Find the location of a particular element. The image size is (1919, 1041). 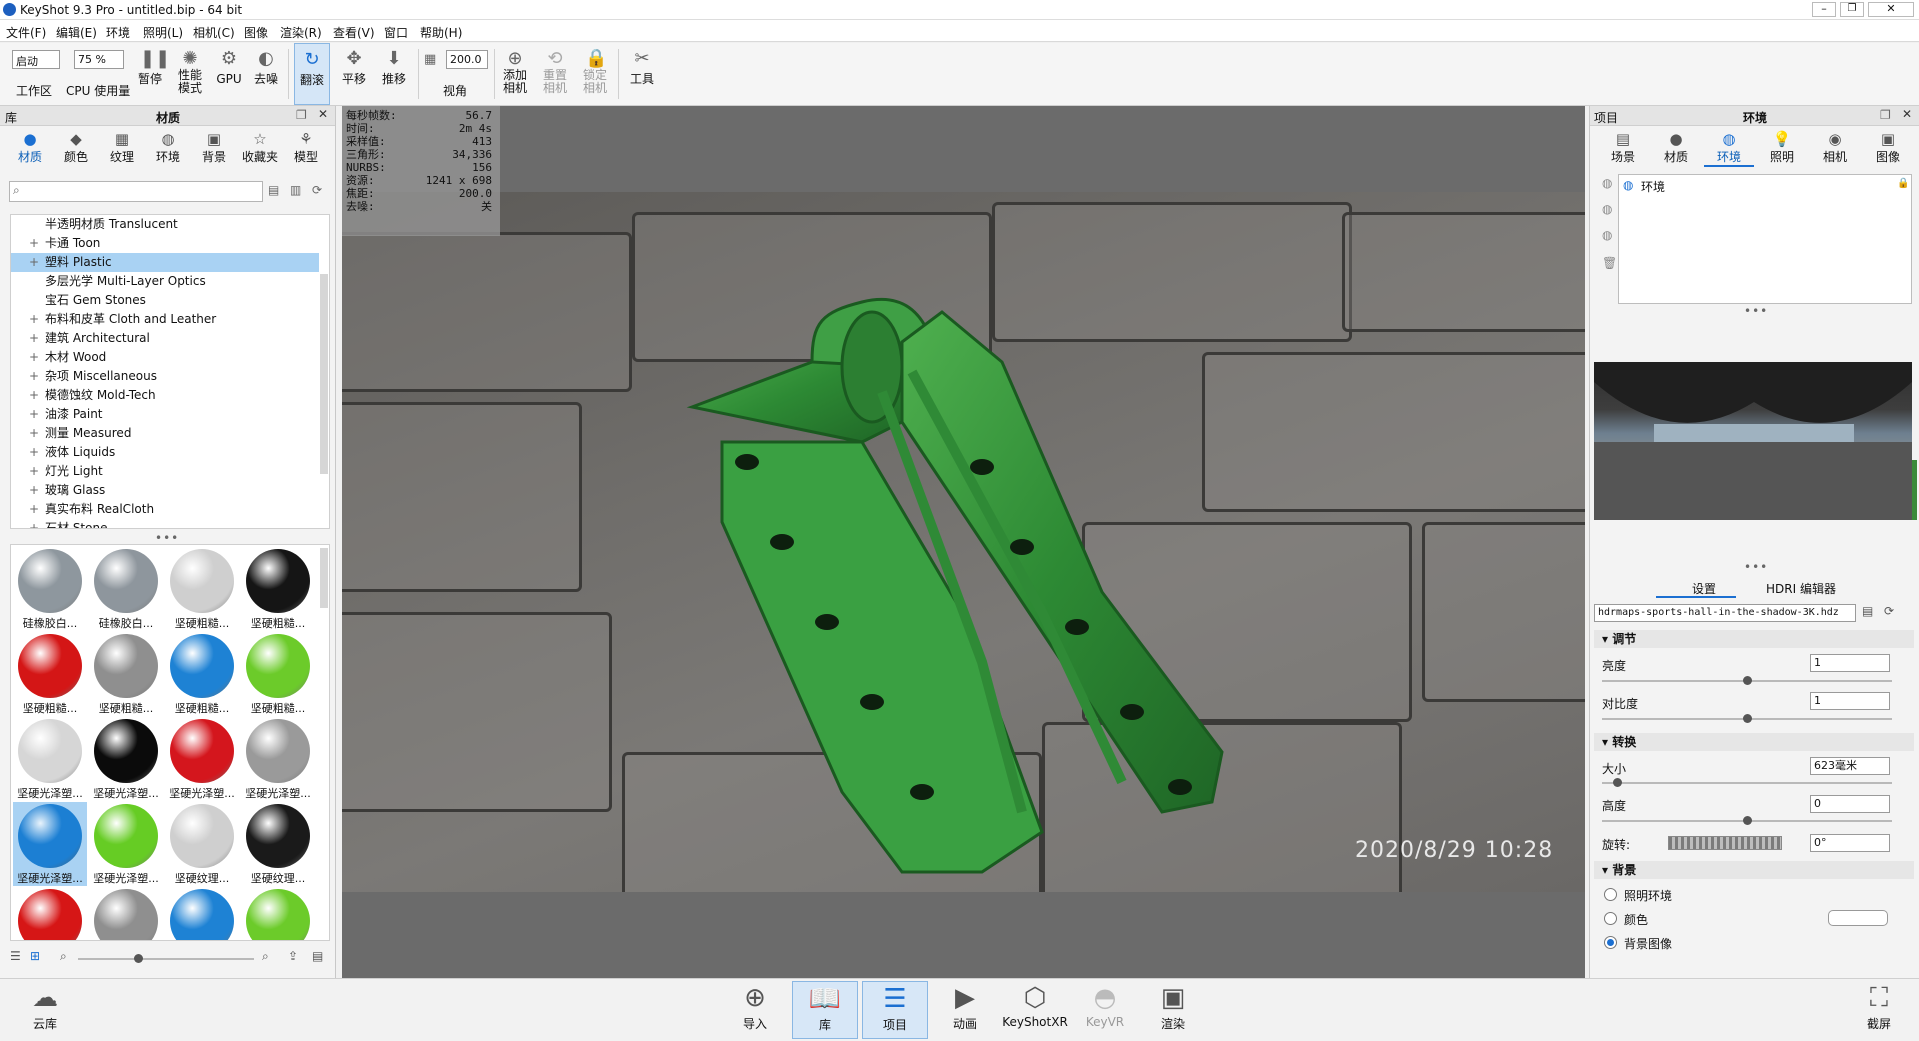

menu-view: 查看(V) is located at coordinates (354, 32).